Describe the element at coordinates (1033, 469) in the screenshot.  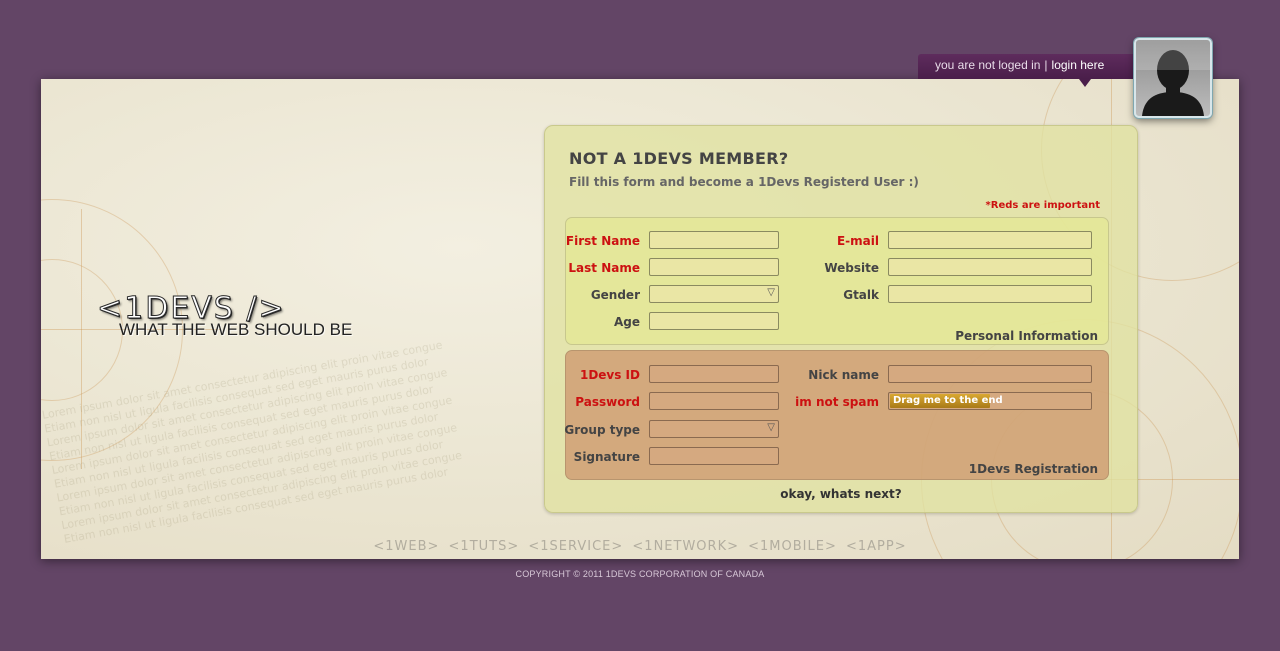
I see `registration-legend: 1Devs Registration` at that location.